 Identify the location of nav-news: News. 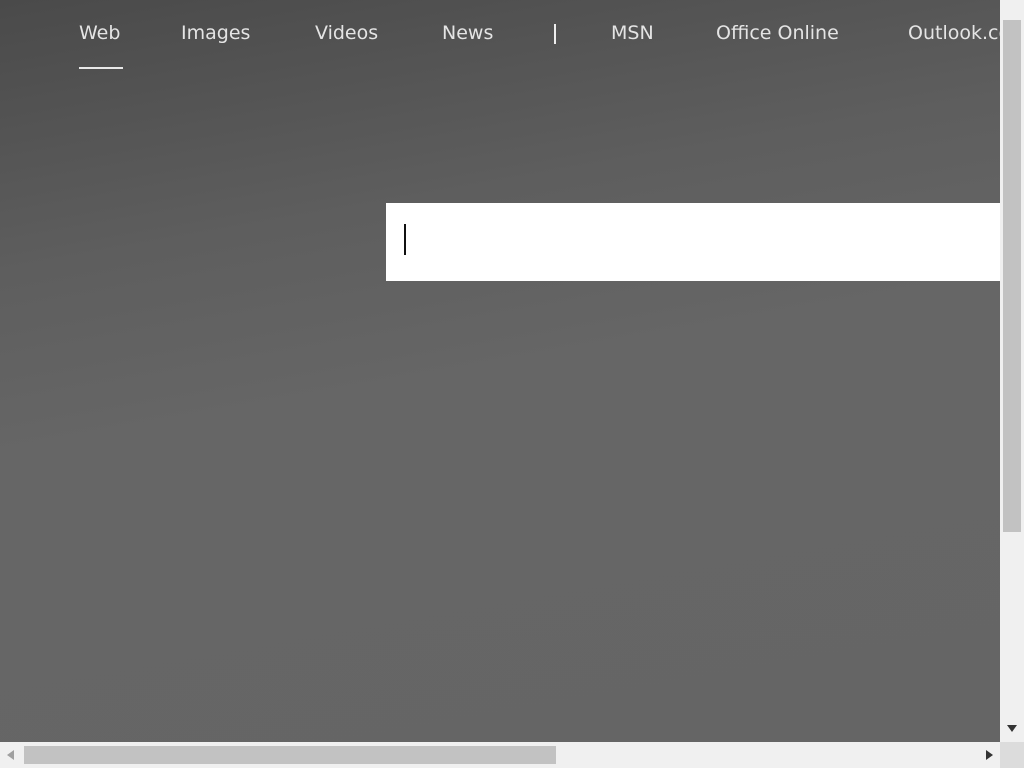
(467, 33).